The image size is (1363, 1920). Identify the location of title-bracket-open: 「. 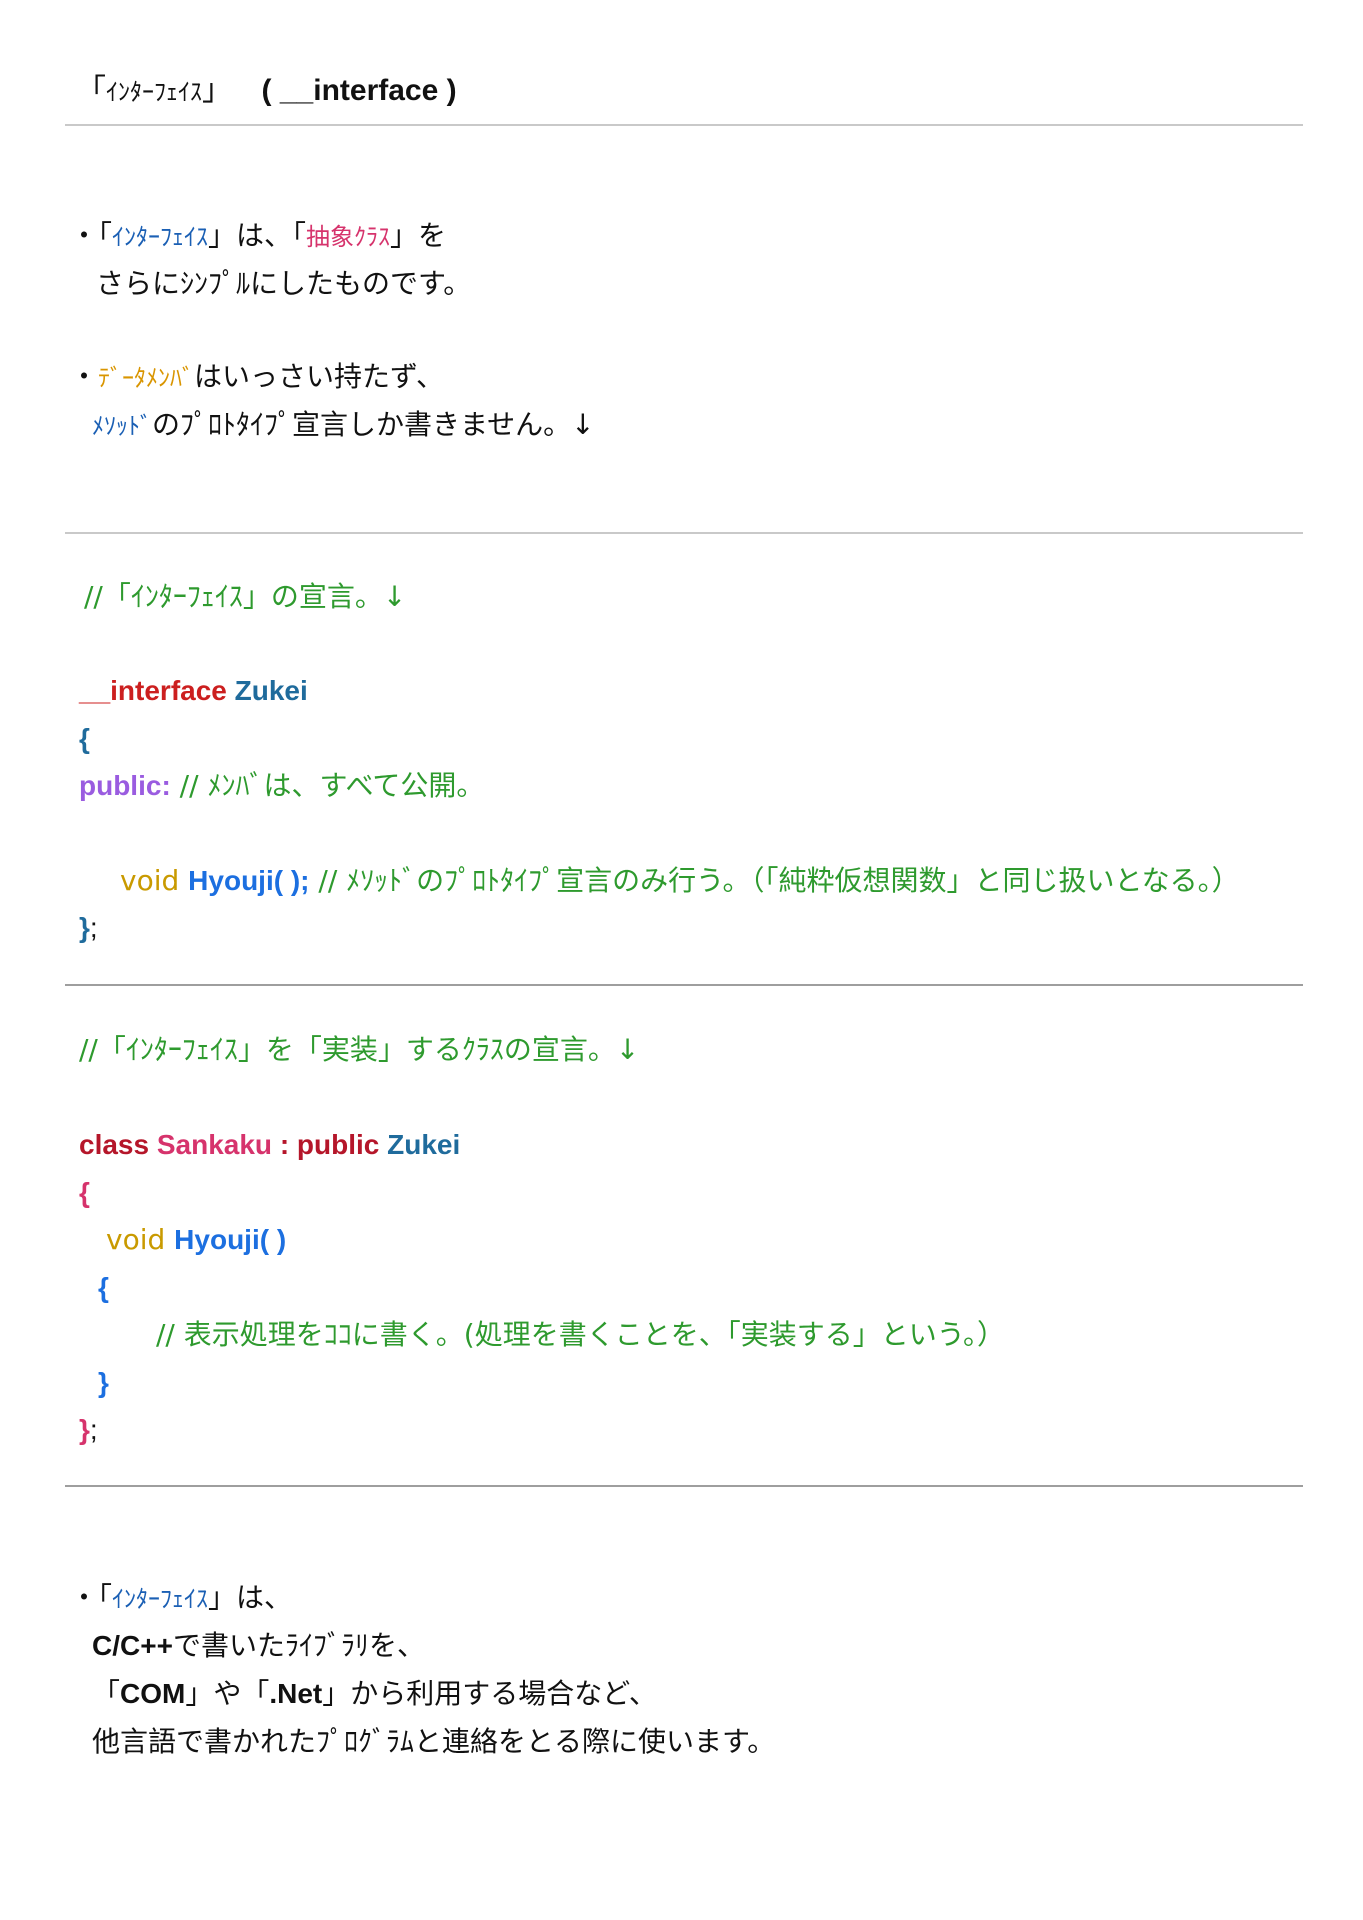
(91, 90).